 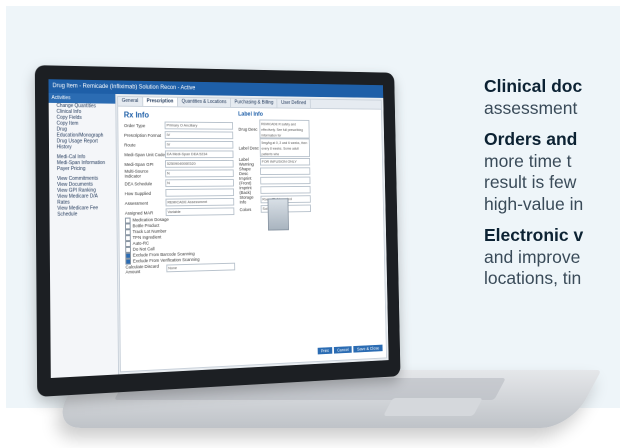 What do you see at coordinates (533, 235) in the screenshot?
I see `copy-heading-3: Electronic v` at bounding box center [533, 235].